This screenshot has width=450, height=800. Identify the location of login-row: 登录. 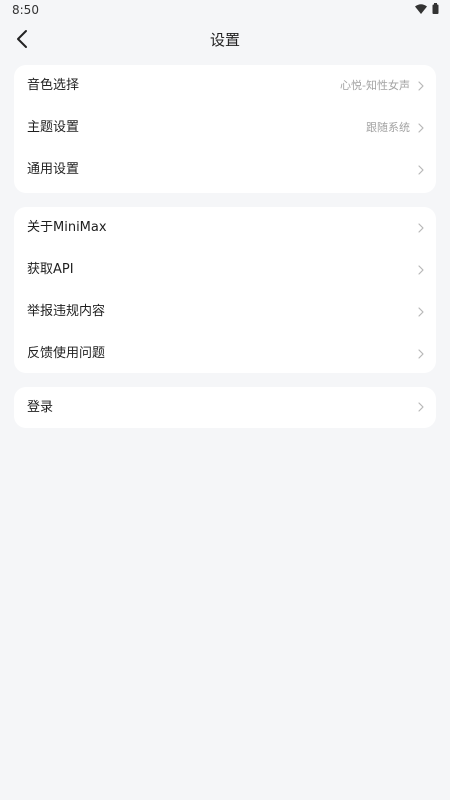
(225, 407).